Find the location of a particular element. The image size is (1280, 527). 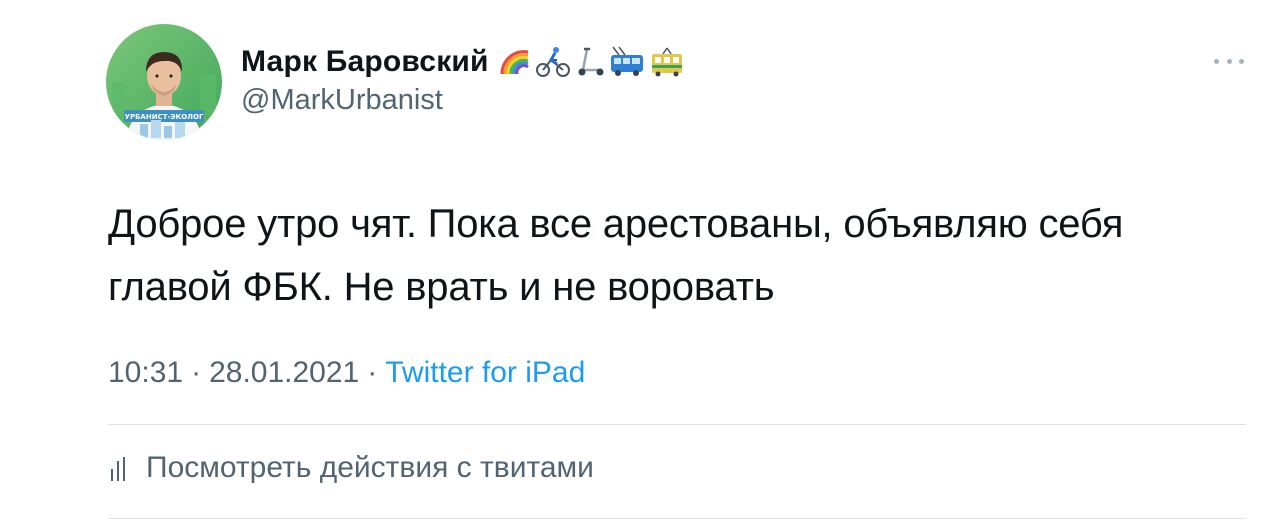

more-options-icon is located at coordinates (1229, 61).